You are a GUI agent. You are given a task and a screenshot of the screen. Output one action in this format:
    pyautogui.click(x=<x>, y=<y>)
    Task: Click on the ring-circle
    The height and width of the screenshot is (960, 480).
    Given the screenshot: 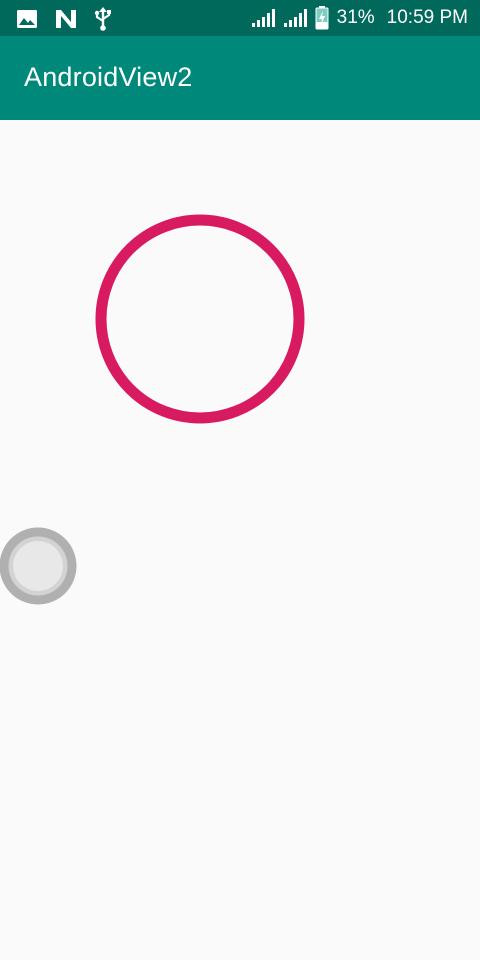 What is the action you would take?
    pyautogui.click(x=200, y=319)
    